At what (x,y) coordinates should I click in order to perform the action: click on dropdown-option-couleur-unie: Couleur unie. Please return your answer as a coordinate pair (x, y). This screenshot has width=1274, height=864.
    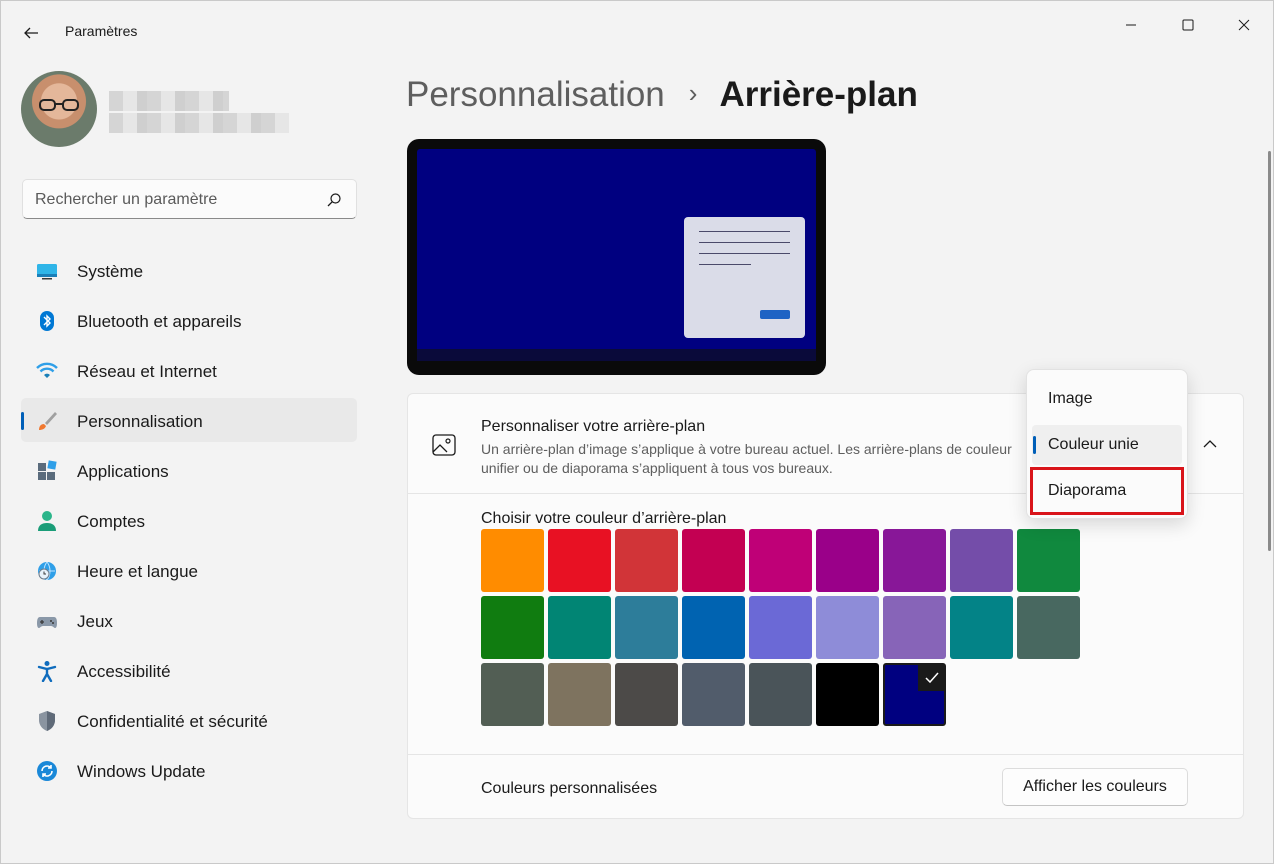
    Looking at the image, I should click on (1107, 445).